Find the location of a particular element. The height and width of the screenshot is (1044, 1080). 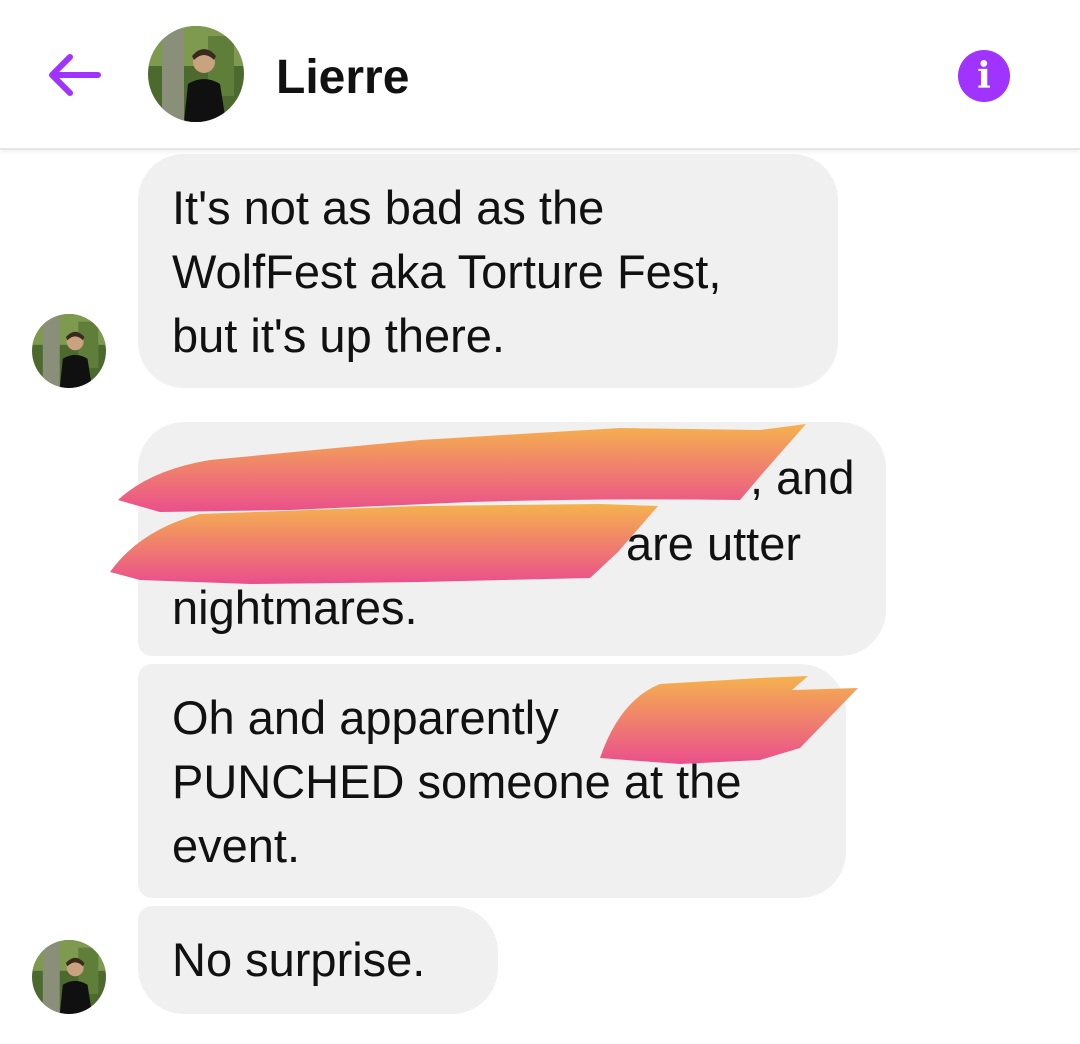

message-bubble: No surprise. is located at coordinates (318, 960).